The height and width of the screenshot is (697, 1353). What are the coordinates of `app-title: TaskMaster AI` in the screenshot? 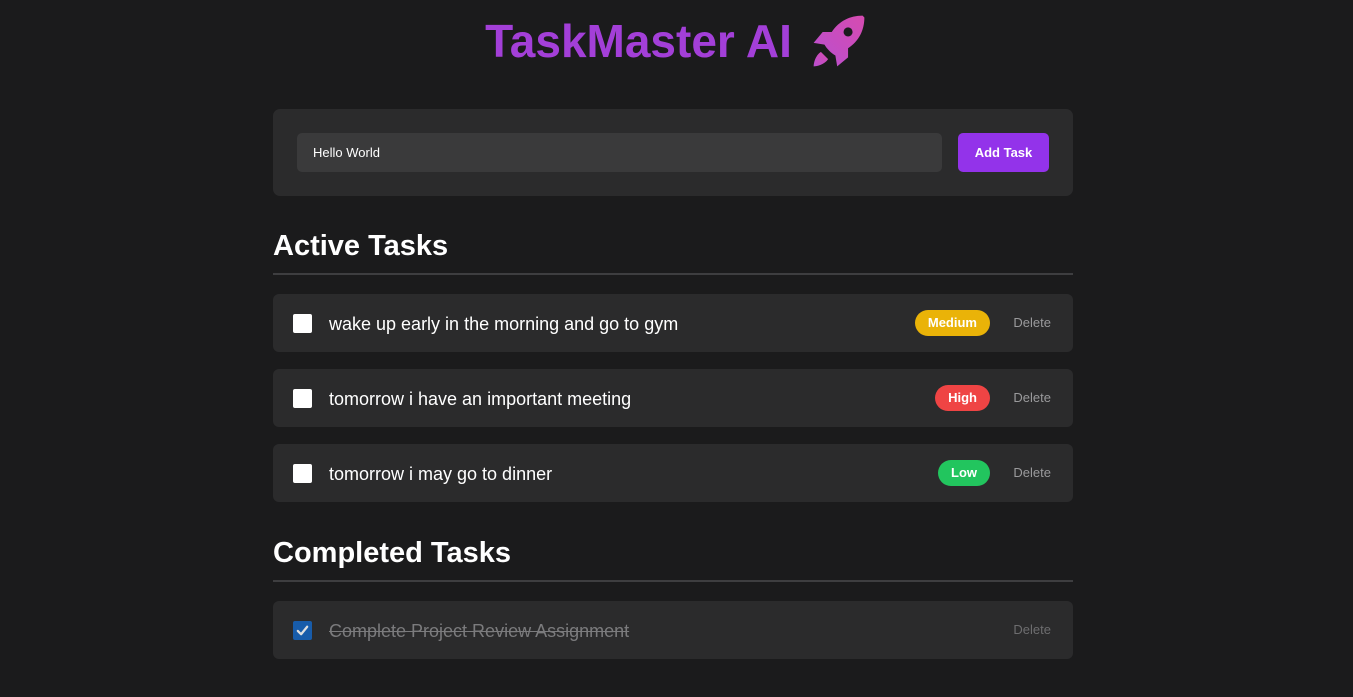 It's located at (638, 41).